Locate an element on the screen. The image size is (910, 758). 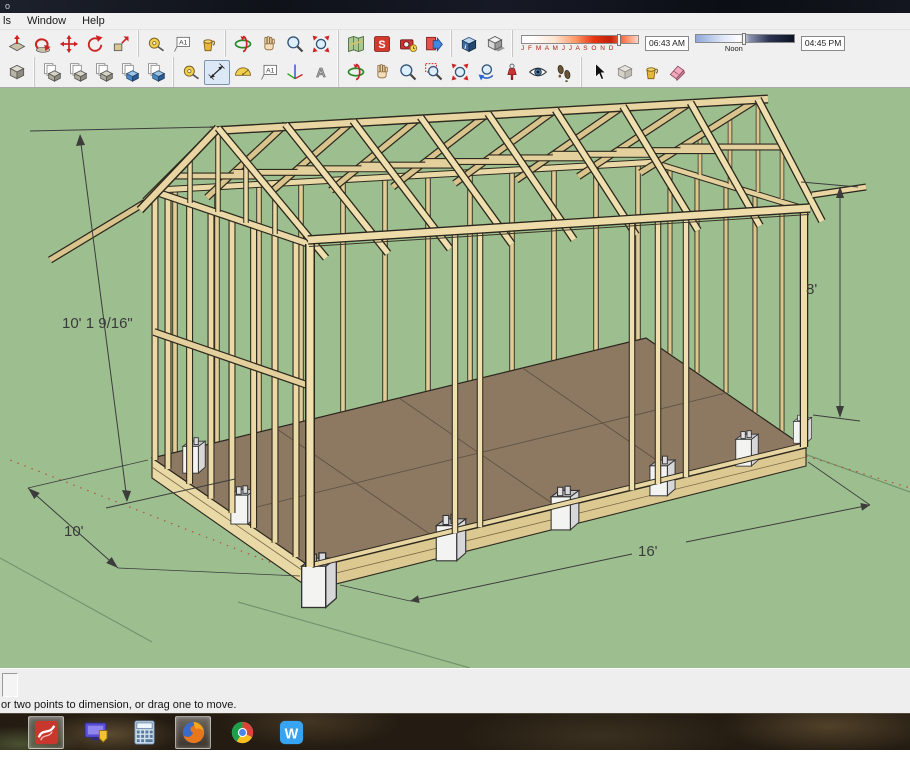
look-around-icon is located at coordinates (538, 72).